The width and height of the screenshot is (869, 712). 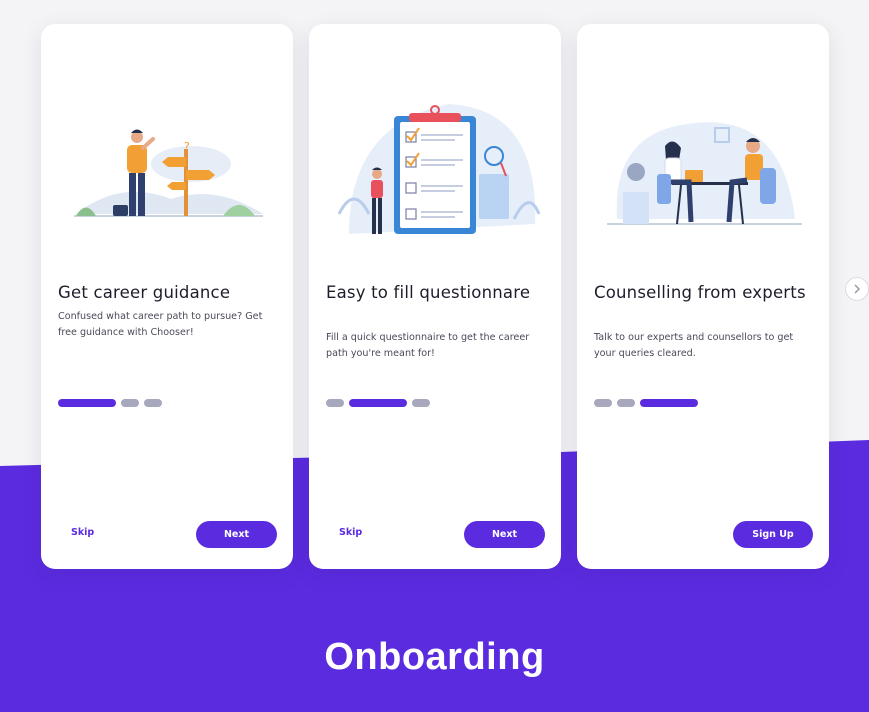 What do you see at coordinates (168, 173) in the screenshot?
I see `career-signpost-illustration: ?` at bounding box center [168, 173].